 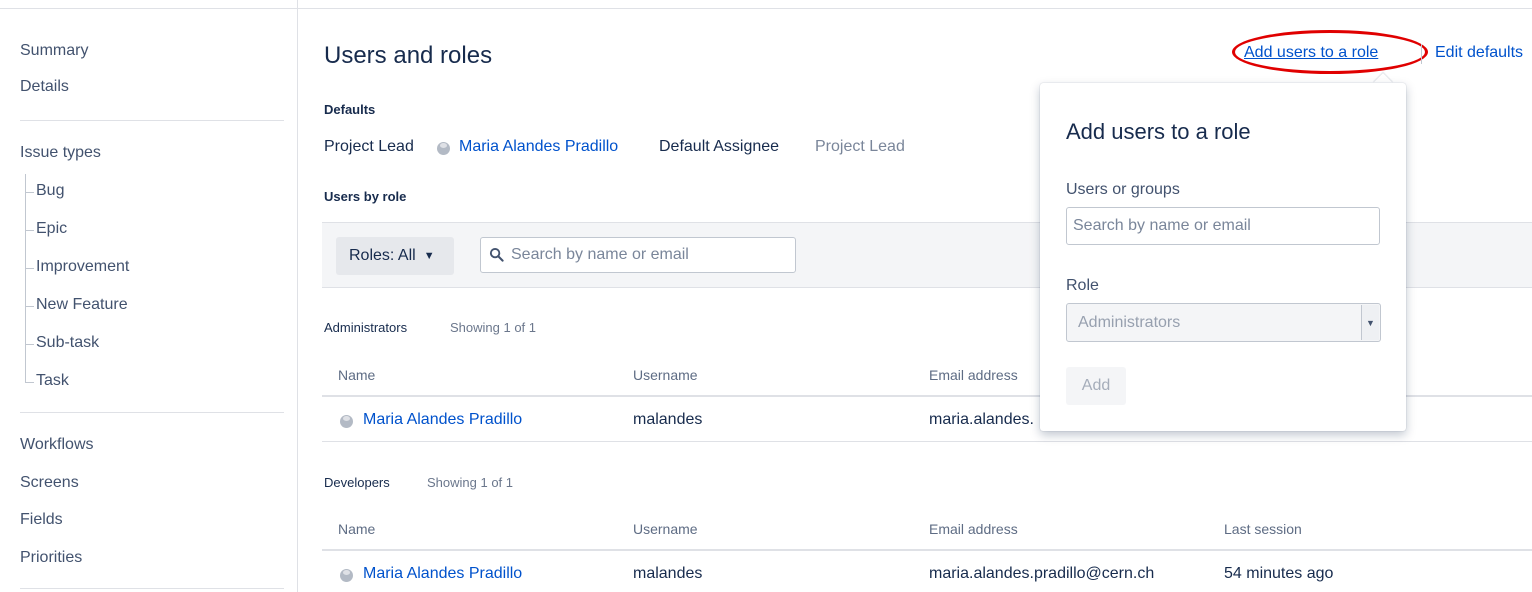 What do you see at coordinates (350, 109) in the screenshot?
I see `defaults-heading: Defaults` at bounding box center [350, 109].